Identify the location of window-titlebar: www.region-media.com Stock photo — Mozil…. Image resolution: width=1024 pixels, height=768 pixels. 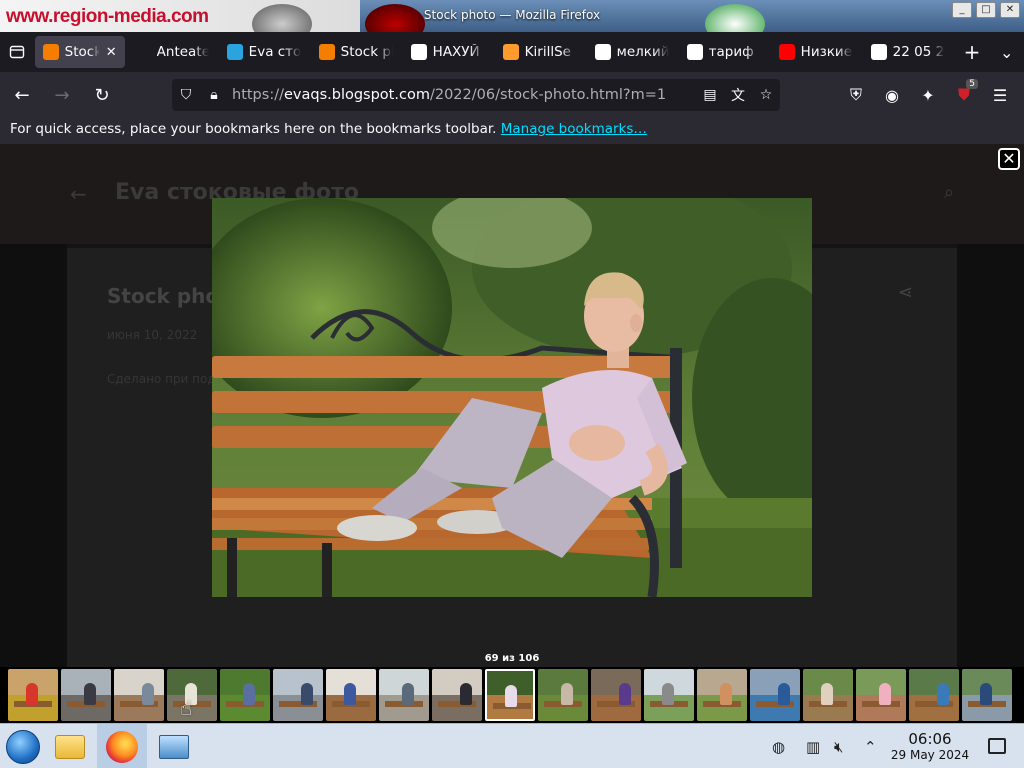
(512, 16).